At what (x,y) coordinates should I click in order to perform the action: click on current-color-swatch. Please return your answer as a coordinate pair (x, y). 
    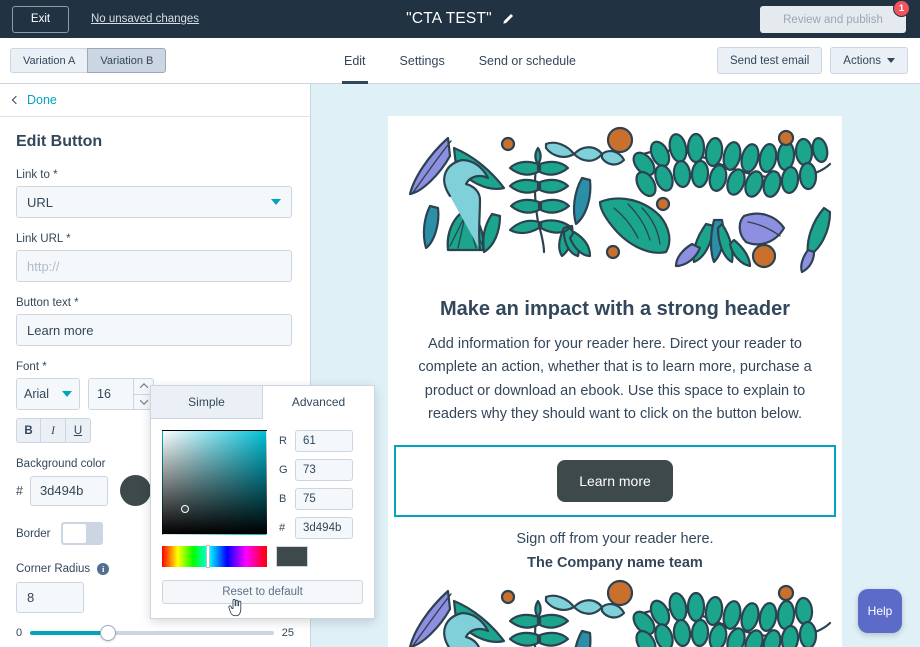
    Looking at the image, I should click on (292, 556).